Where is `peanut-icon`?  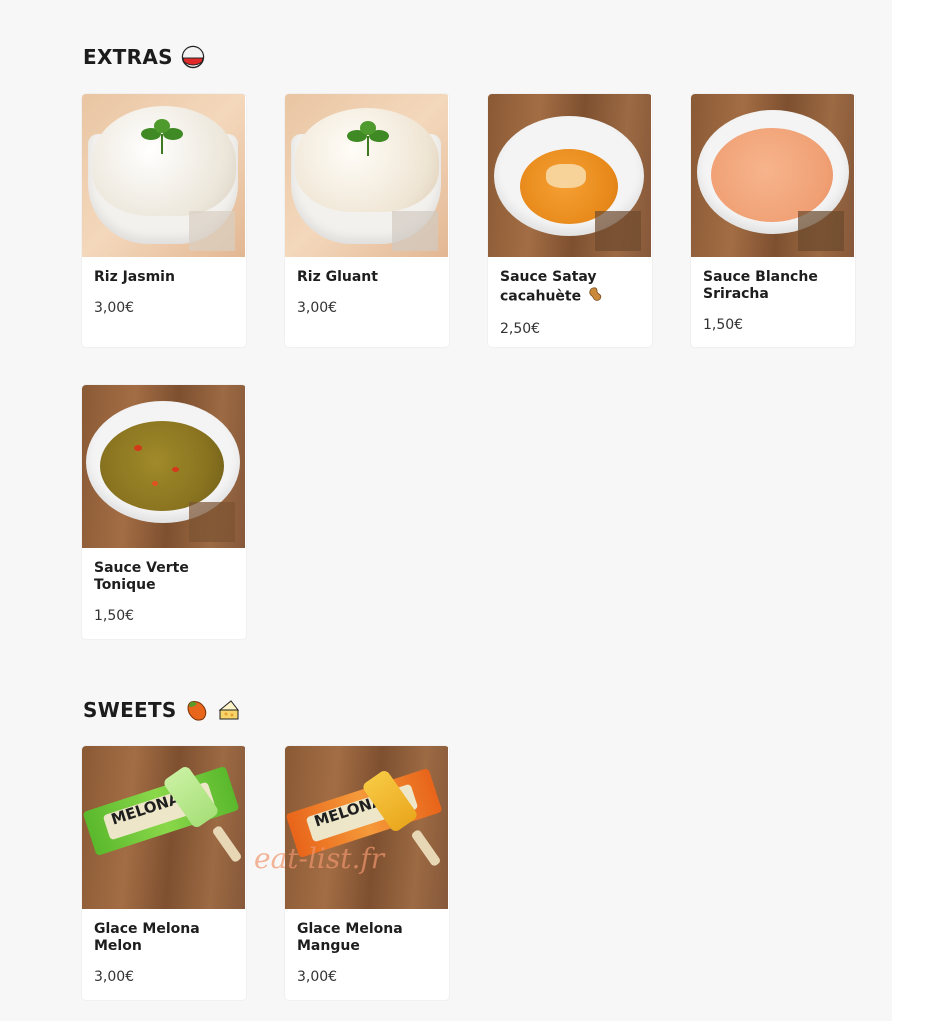
peanut-icon is located at coordinates (596, 296).